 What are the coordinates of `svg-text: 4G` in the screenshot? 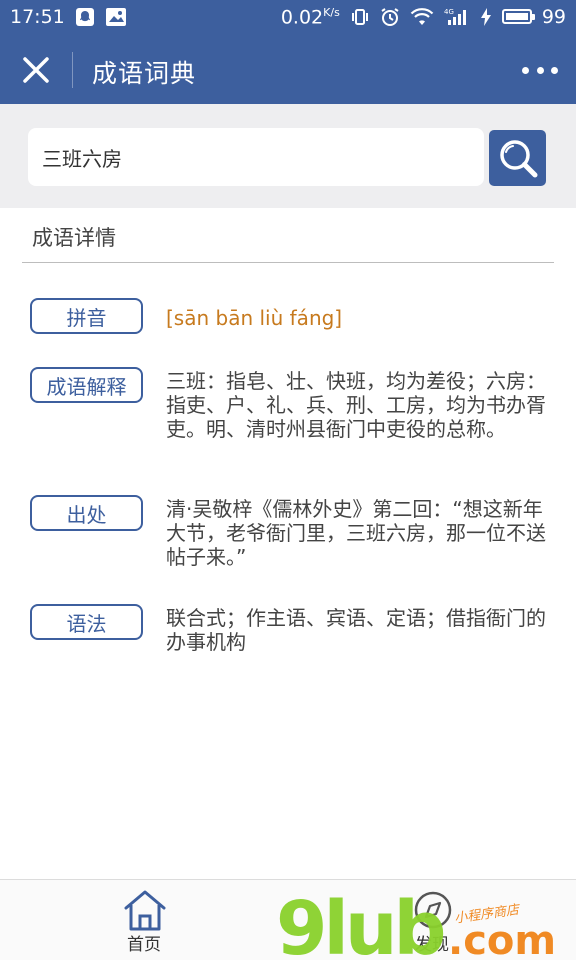 It's located at (449, 12).